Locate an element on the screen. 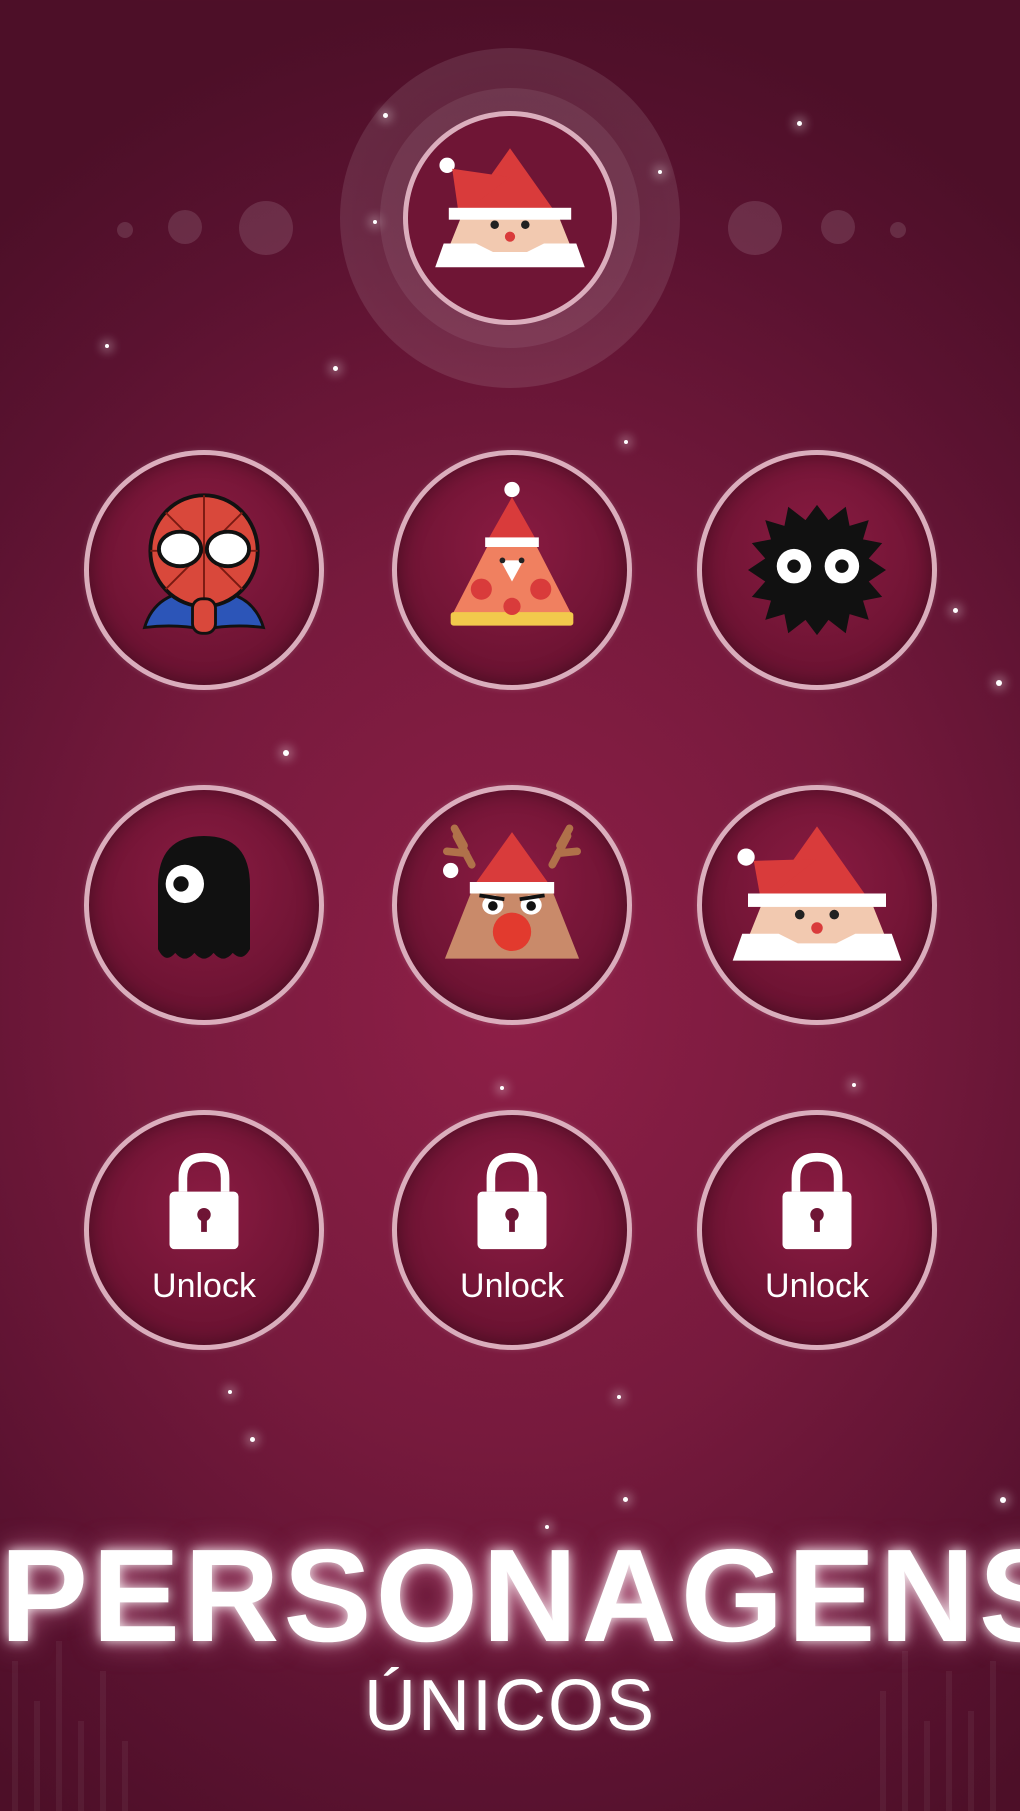 Image resolution: width=1020 pixels, height=1811 pixels. black-blob-icon is located at coordinates (204, 897).